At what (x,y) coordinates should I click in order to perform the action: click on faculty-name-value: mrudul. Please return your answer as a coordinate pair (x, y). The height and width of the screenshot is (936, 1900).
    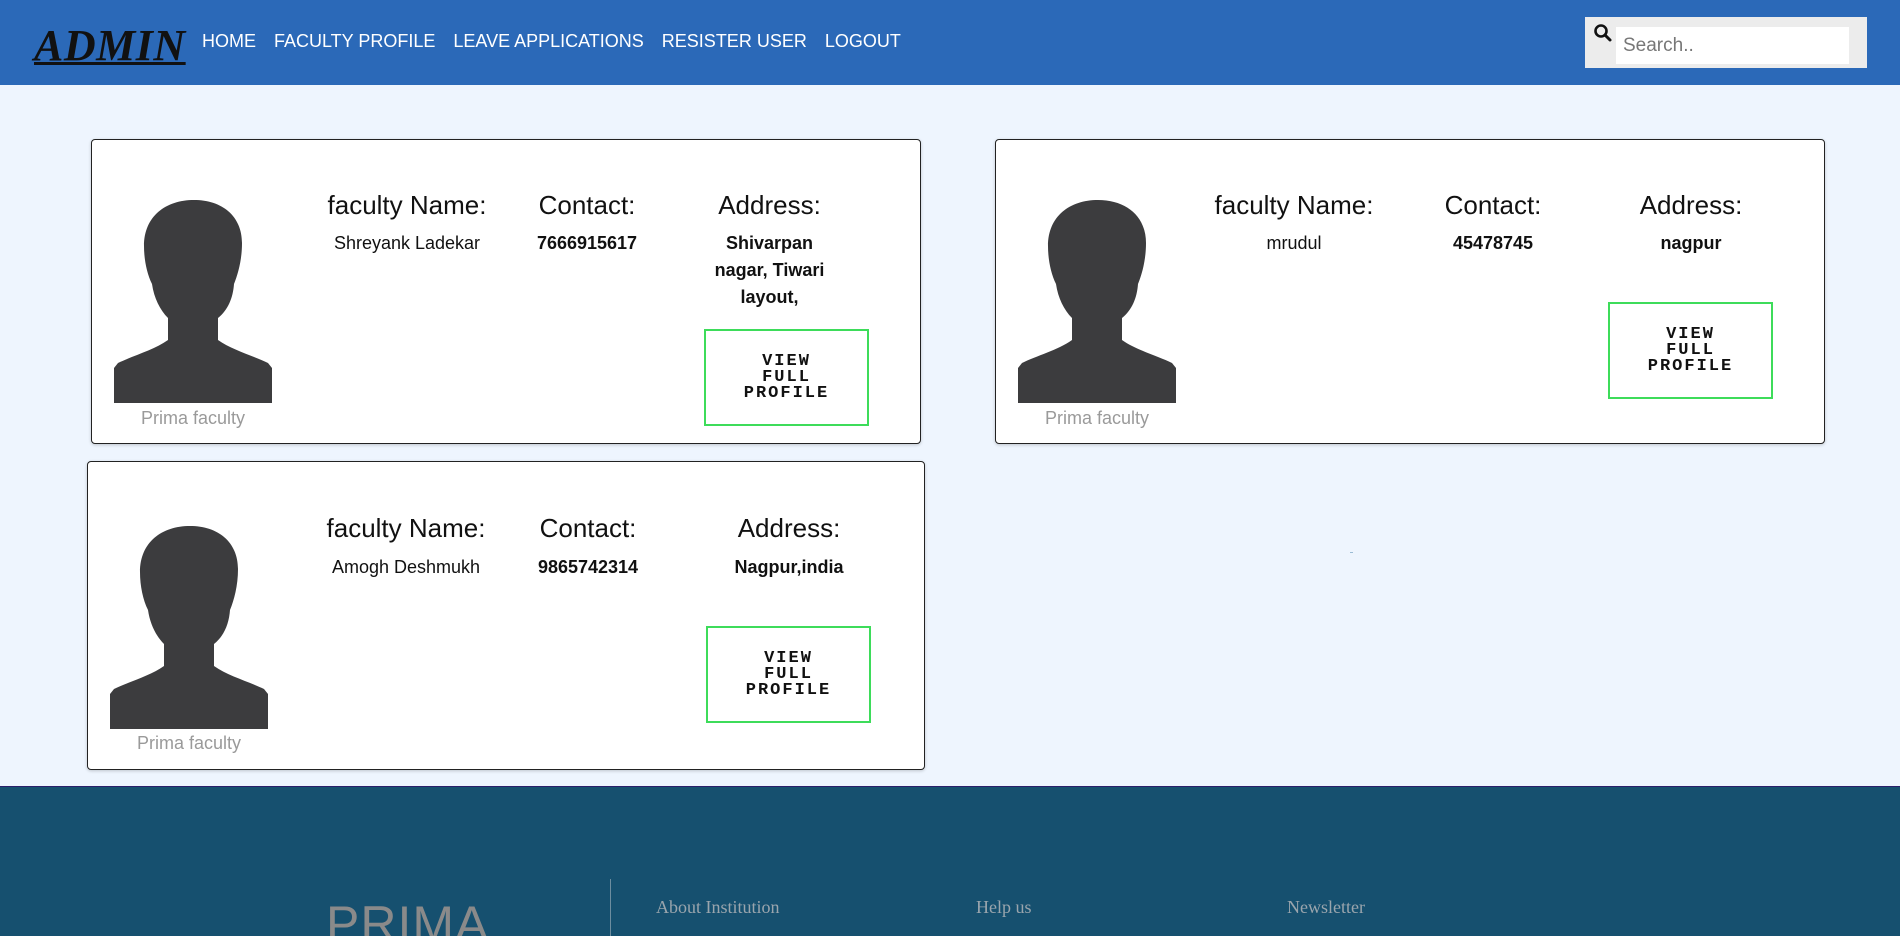
    Looking at the image, I should click on (1294, 243).